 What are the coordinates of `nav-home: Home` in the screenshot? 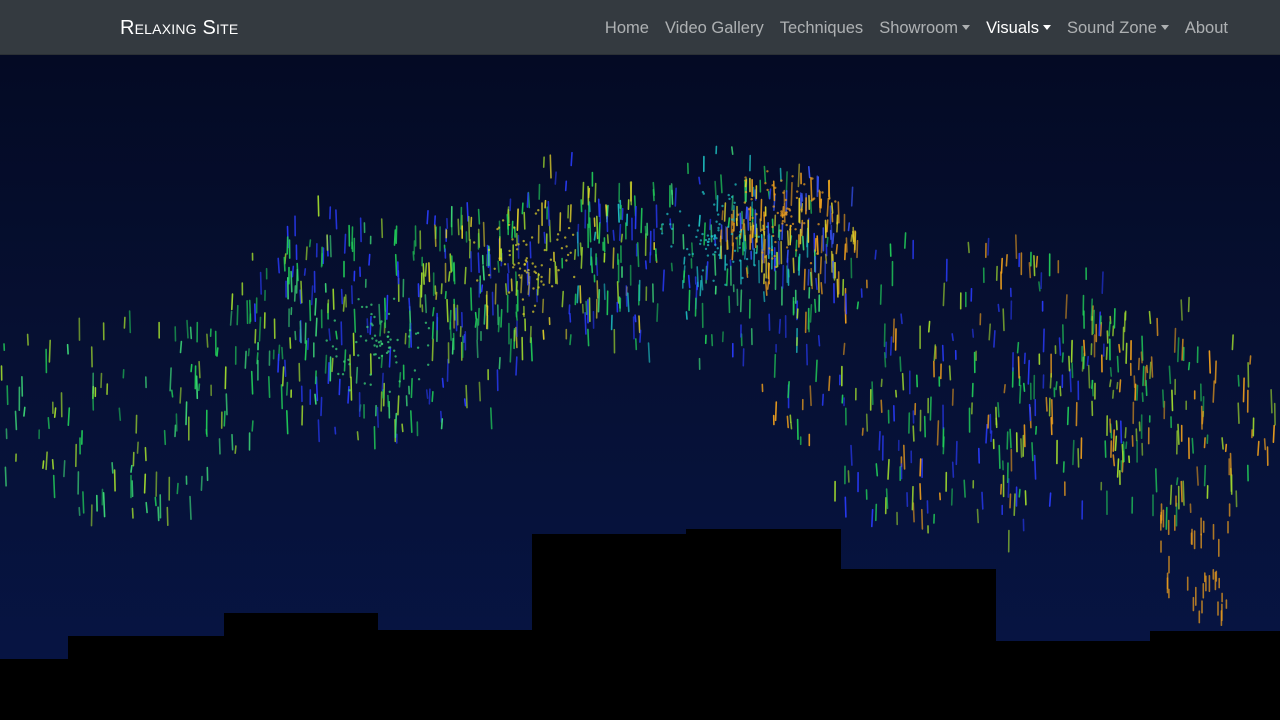 It's located at (627, 28).